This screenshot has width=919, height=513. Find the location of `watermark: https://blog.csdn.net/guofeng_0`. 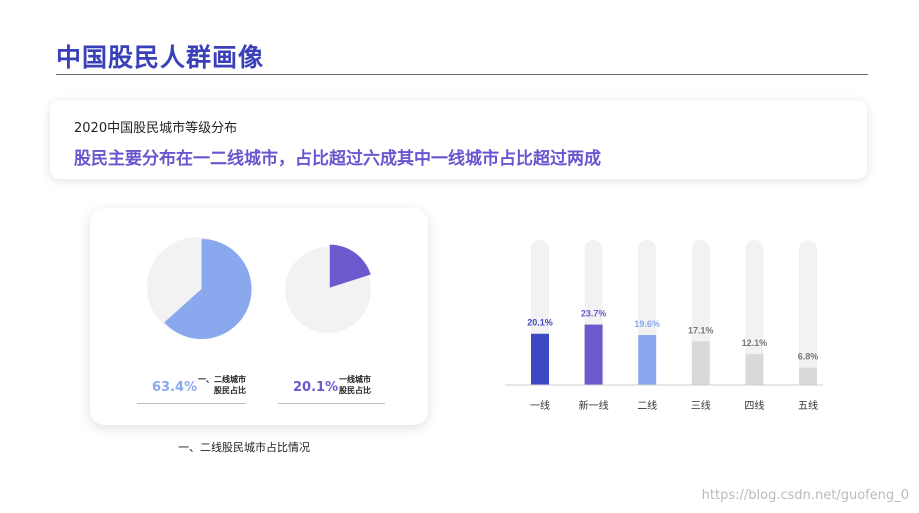

watermark: https://blog.csdn.net/guofeng_0 is located at coordinates (805, 495).